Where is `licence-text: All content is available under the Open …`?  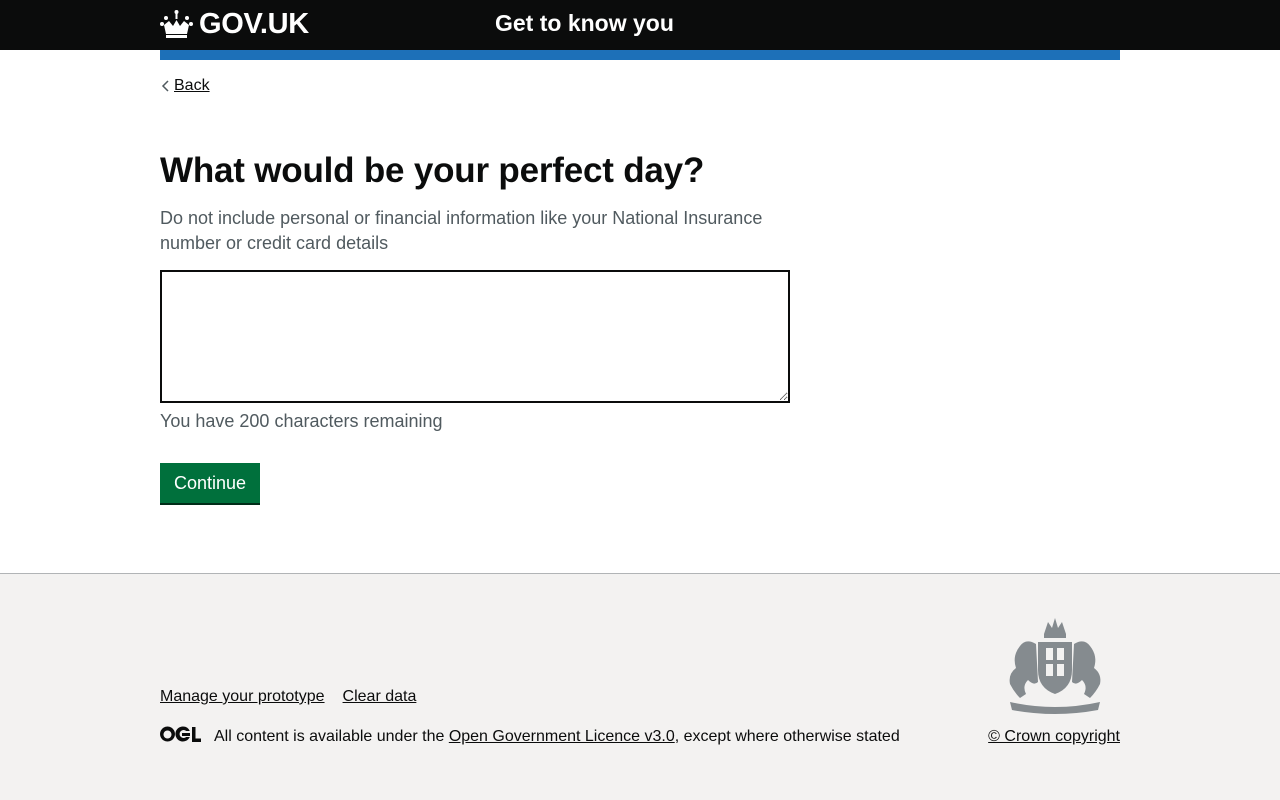
licence-text: All content is available under the Open … is located at coordinates (557, 736).